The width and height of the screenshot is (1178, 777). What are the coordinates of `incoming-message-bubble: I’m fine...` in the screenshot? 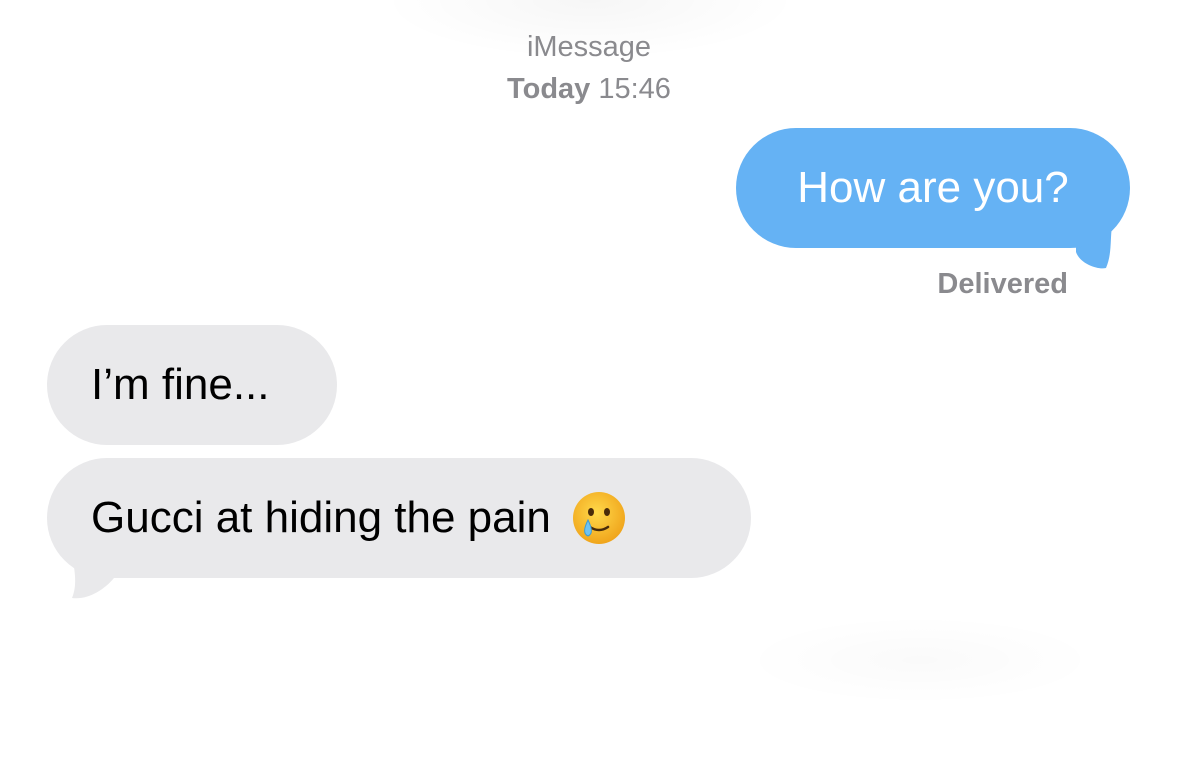 It's located at (192, 385).